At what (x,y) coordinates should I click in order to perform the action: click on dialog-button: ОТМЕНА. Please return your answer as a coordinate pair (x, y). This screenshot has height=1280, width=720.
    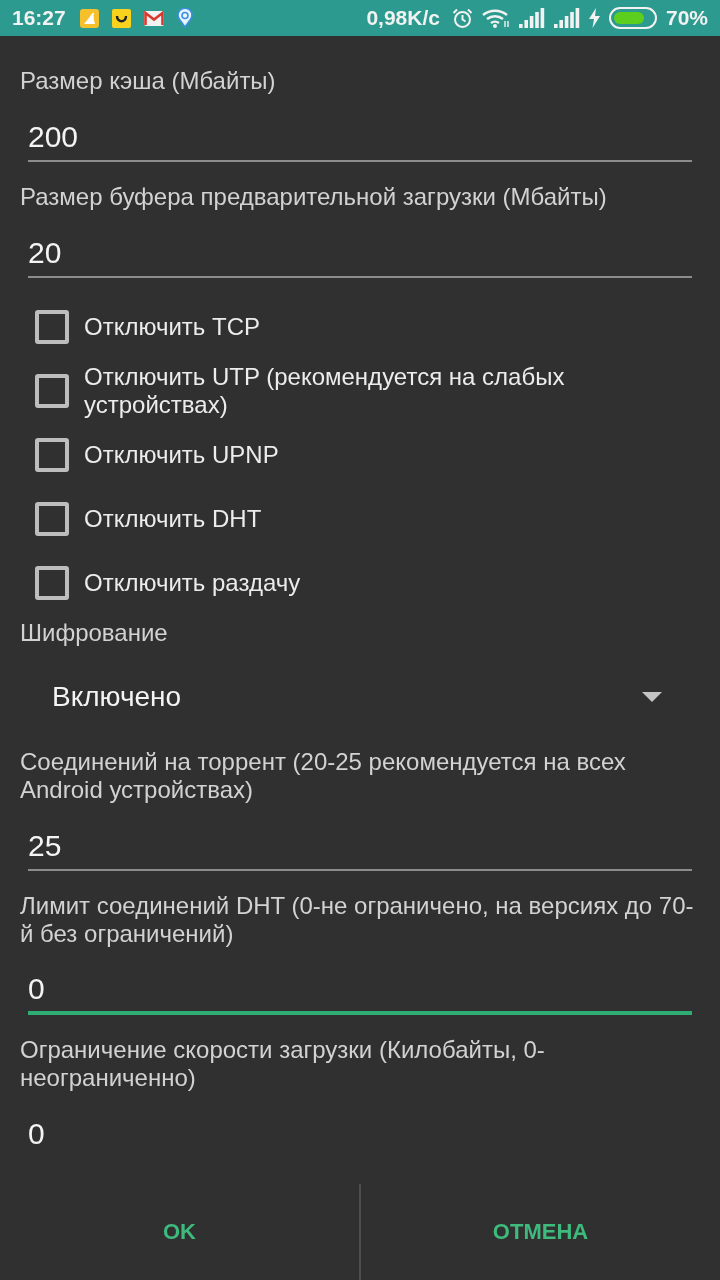
    Looking at the image, I should click on (540, 1232).